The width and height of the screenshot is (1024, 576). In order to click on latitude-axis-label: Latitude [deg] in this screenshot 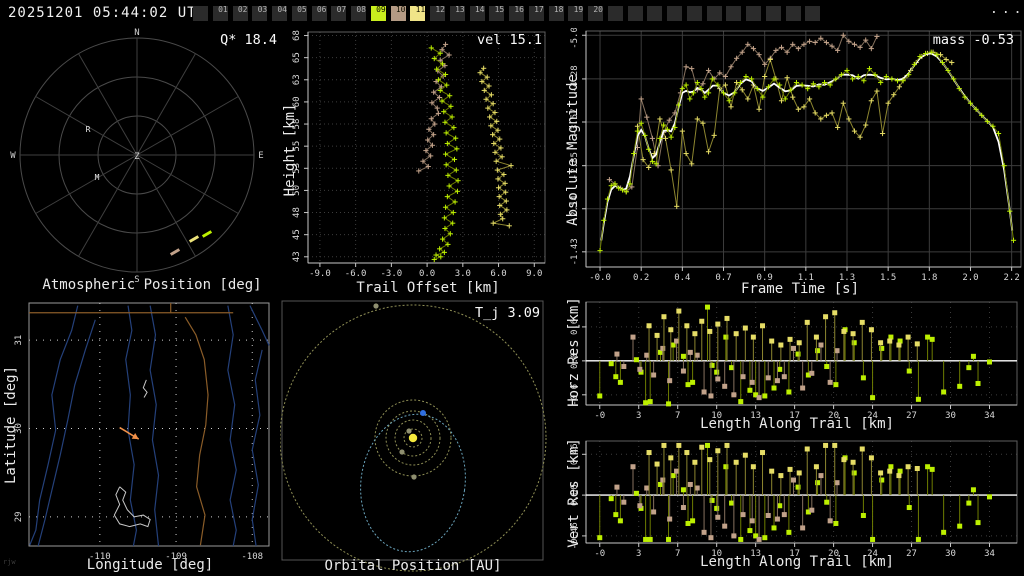, I will do `click(11, 425)`.